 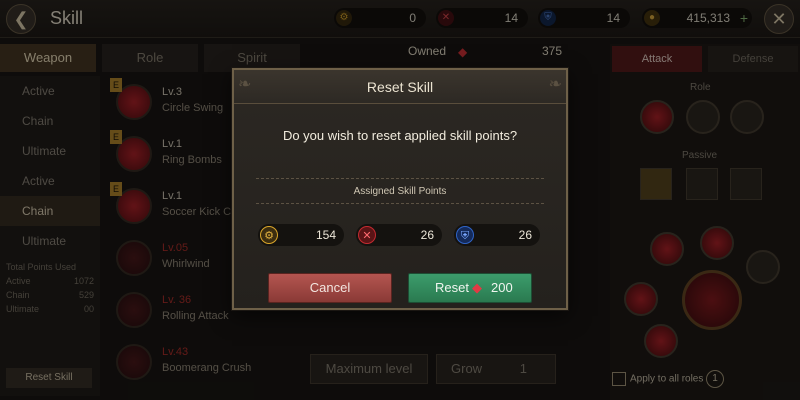 I want to click on cancel-button: Cancel, so click(x=330, y=288).